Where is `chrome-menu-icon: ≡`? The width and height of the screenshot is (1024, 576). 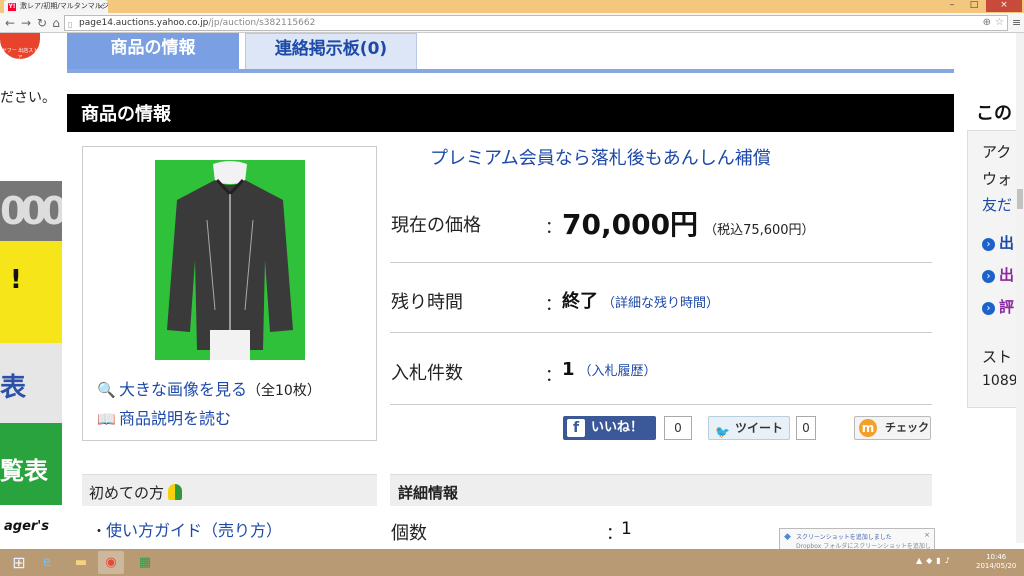
chrome-menu-icon: ≡ is located at coordinates (1016, 22).